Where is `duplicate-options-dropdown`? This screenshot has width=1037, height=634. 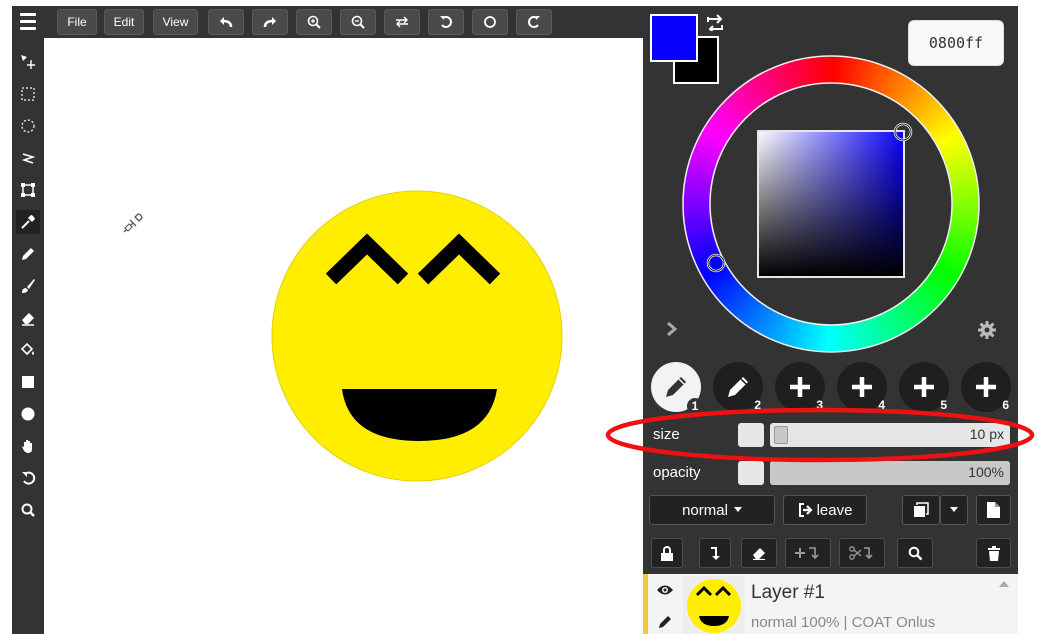 duplicate-options-dropdown is located at coordinates (954, 510).